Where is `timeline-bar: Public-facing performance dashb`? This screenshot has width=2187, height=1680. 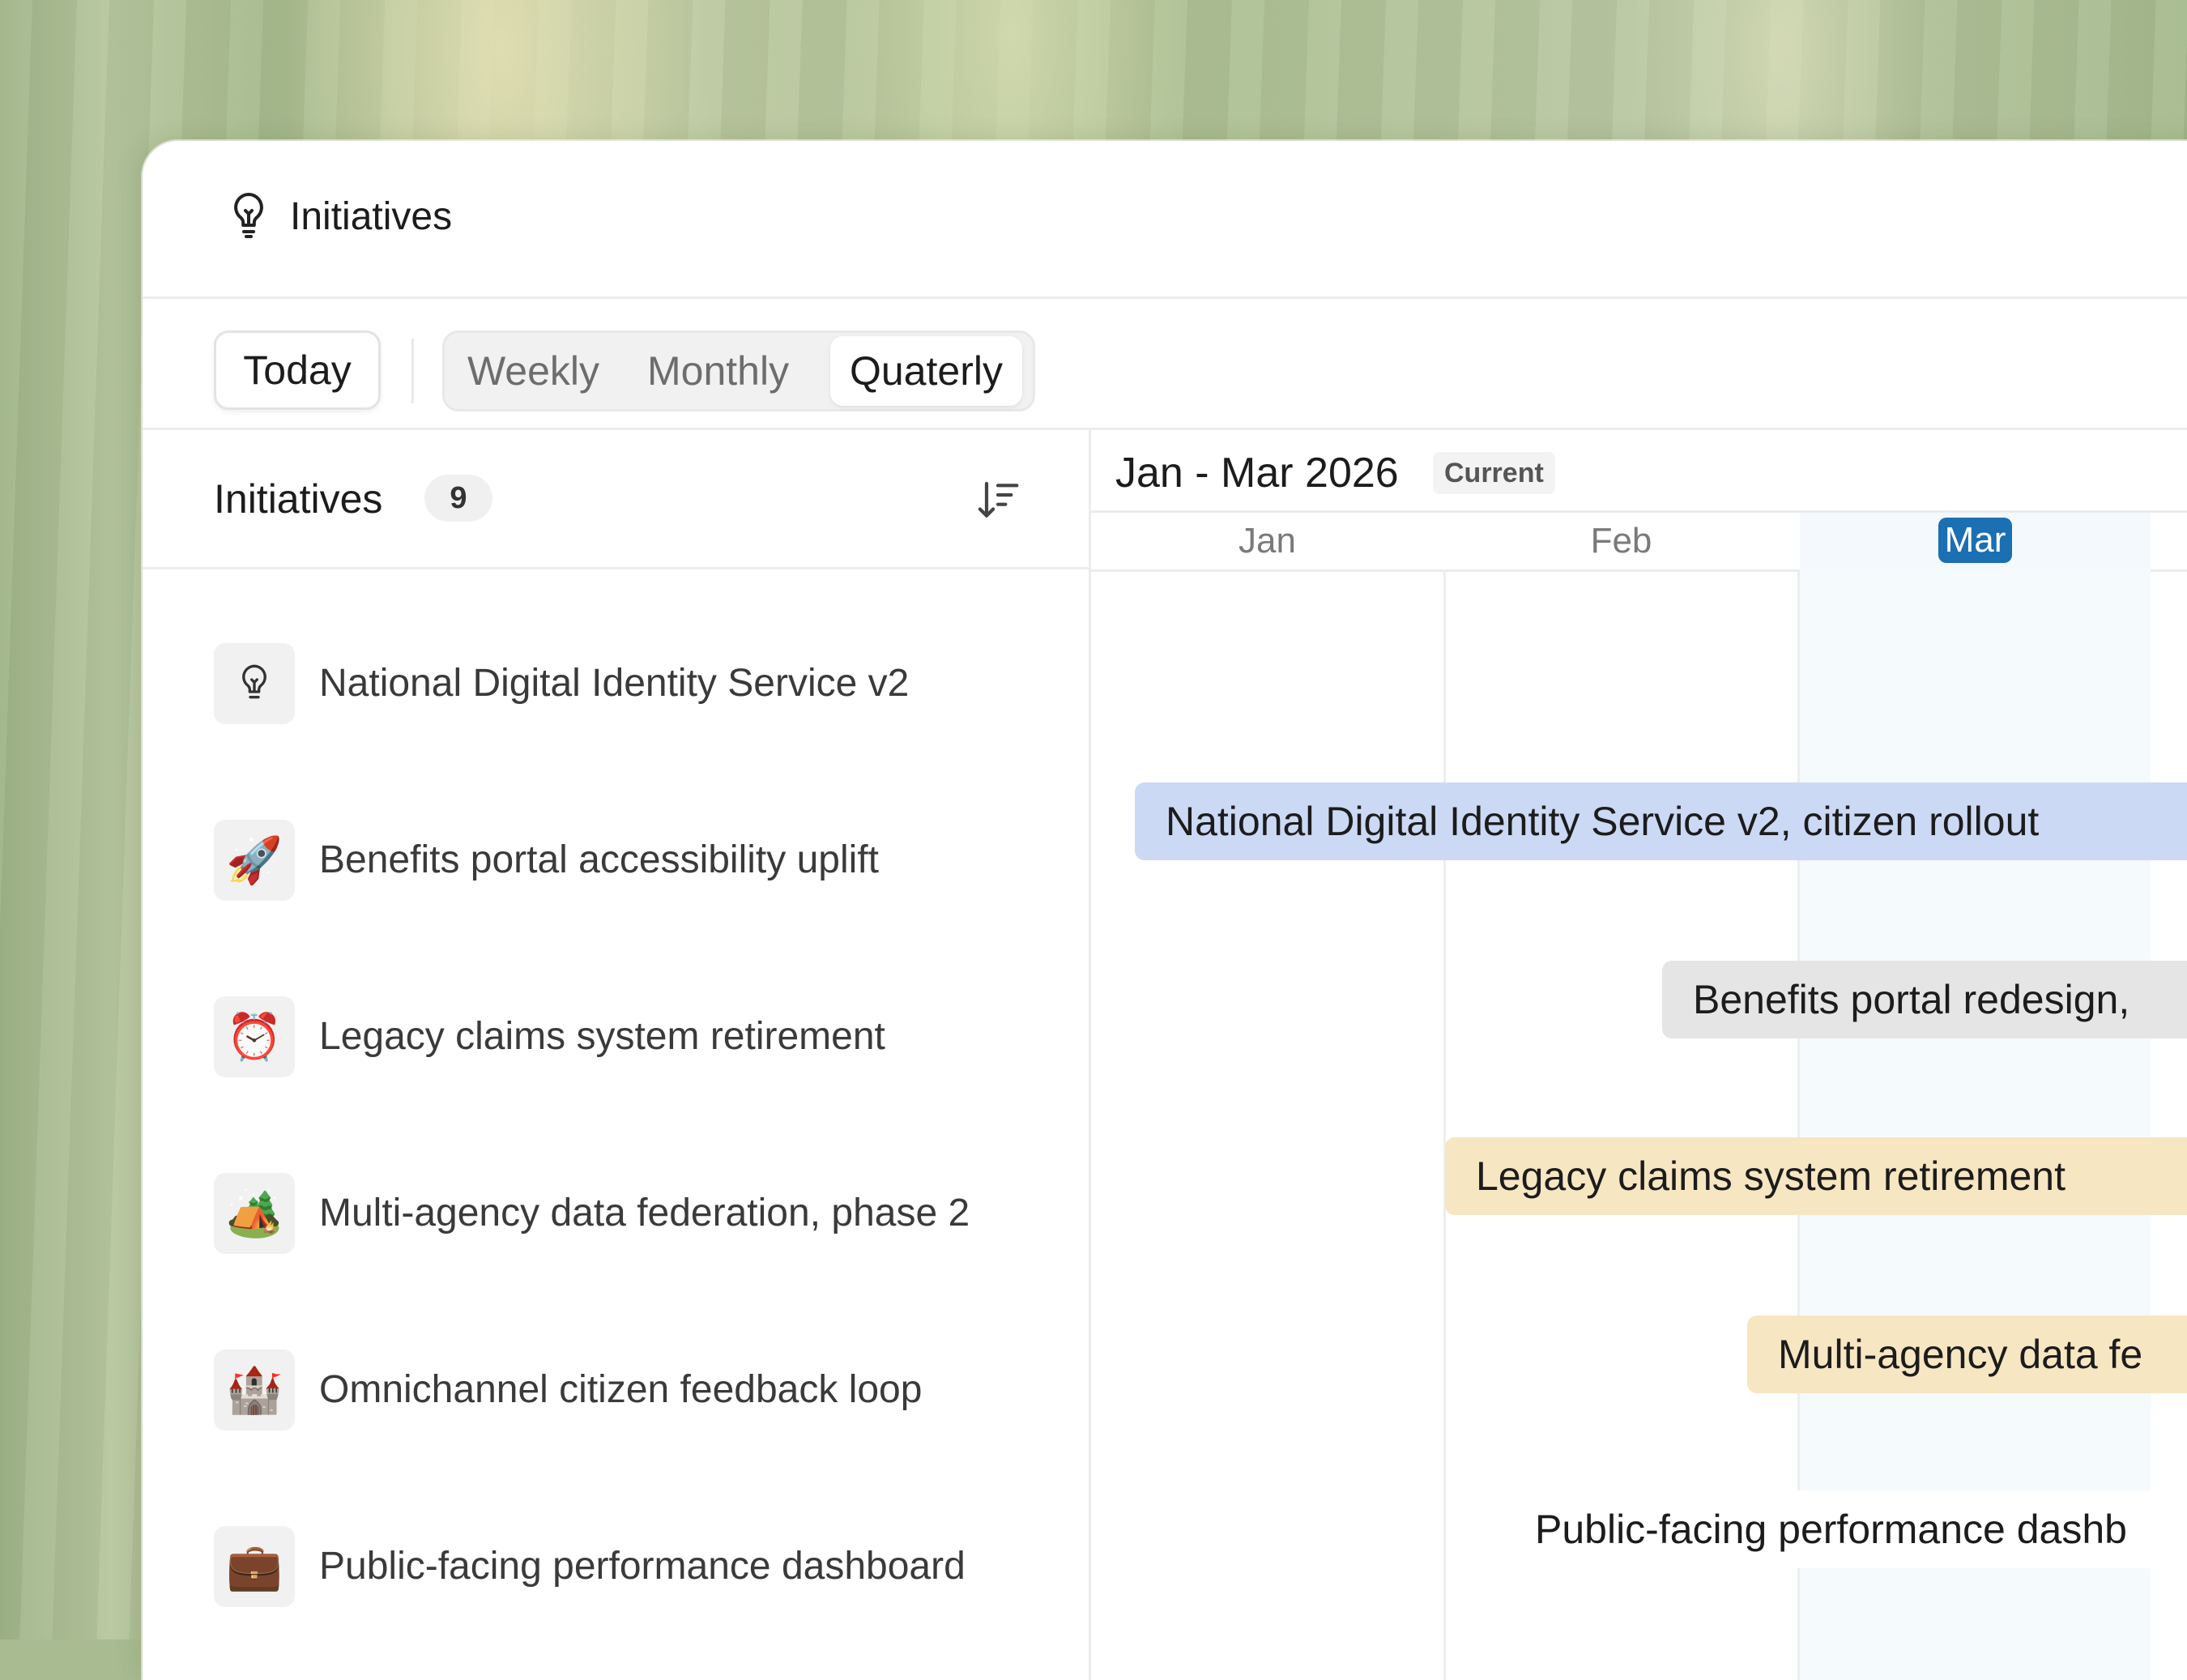 timeline-bar: Public-facing performance dashb is located at coordinates (1845, 1529).